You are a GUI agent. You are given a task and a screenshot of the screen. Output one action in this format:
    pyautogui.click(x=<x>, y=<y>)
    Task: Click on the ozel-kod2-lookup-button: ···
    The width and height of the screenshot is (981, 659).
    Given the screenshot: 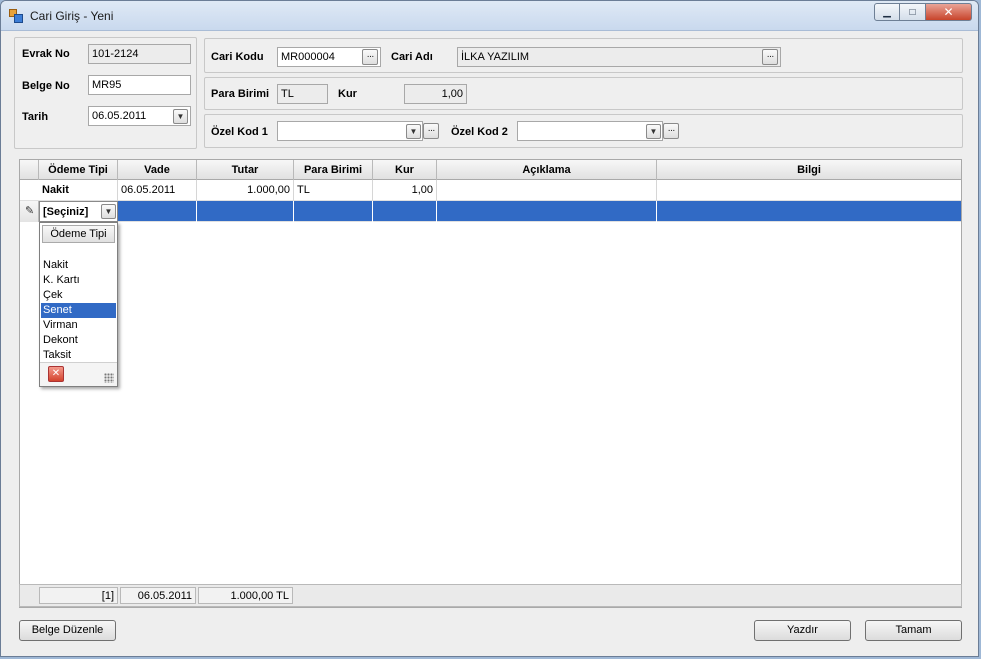 What is the action you would take?
    pyautogui.click(x=671, y=131)
    